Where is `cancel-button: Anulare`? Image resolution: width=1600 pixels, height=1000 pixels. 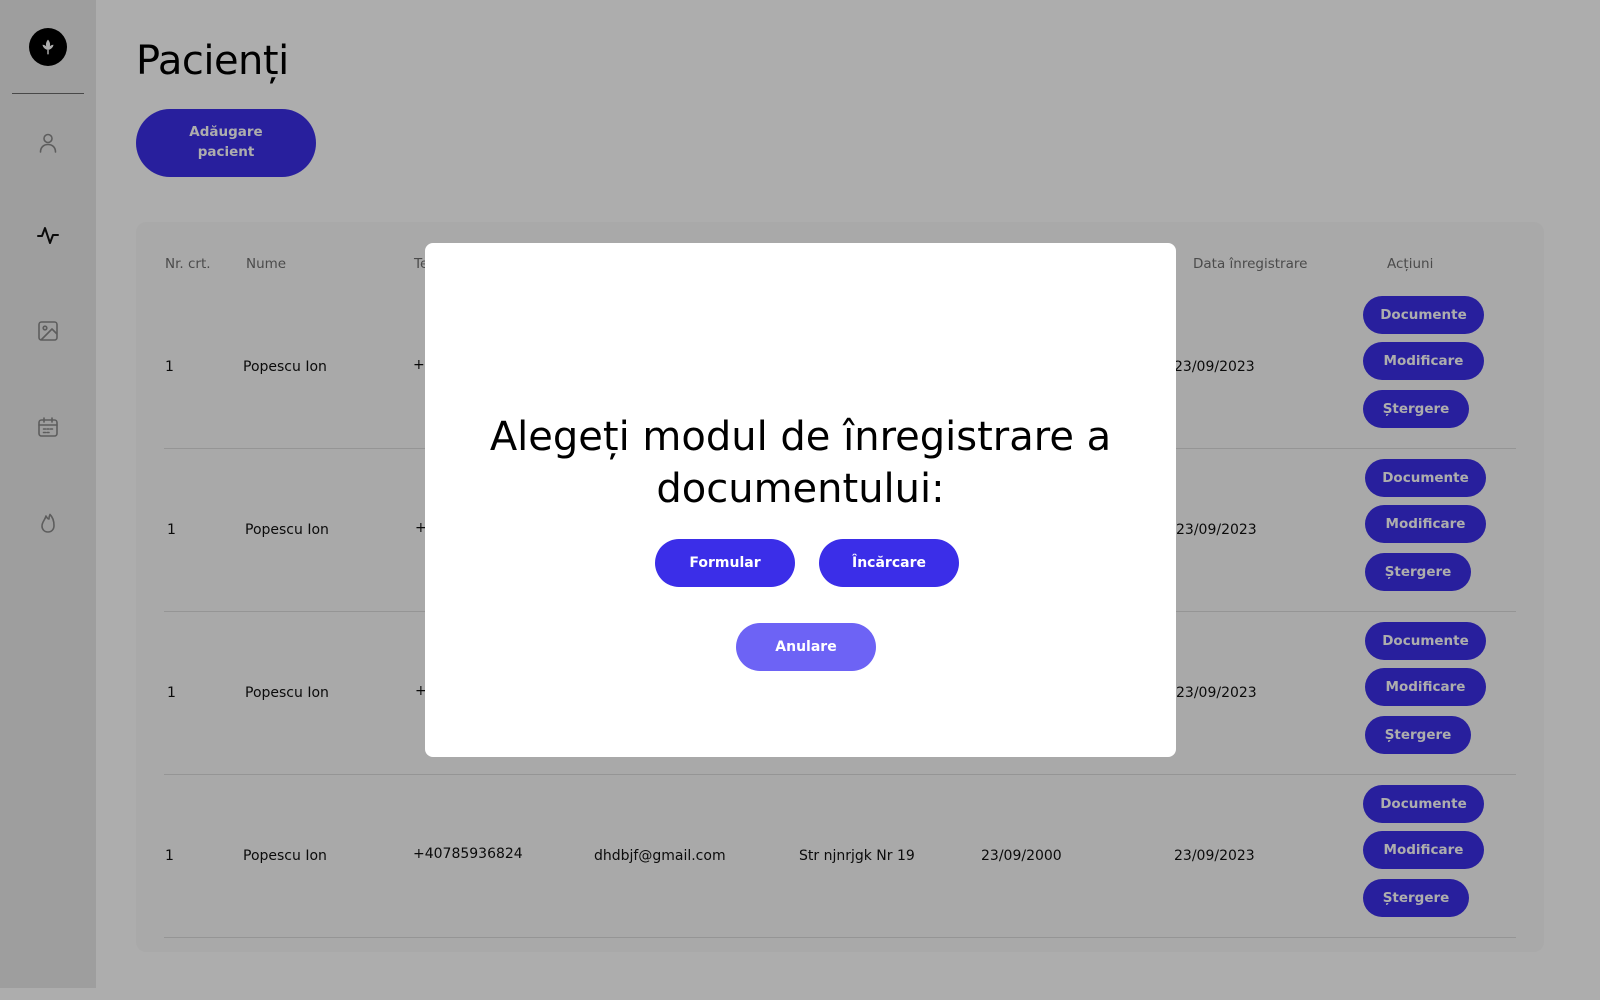 cancel-button: Anulare is located at coordinates (806, 647).